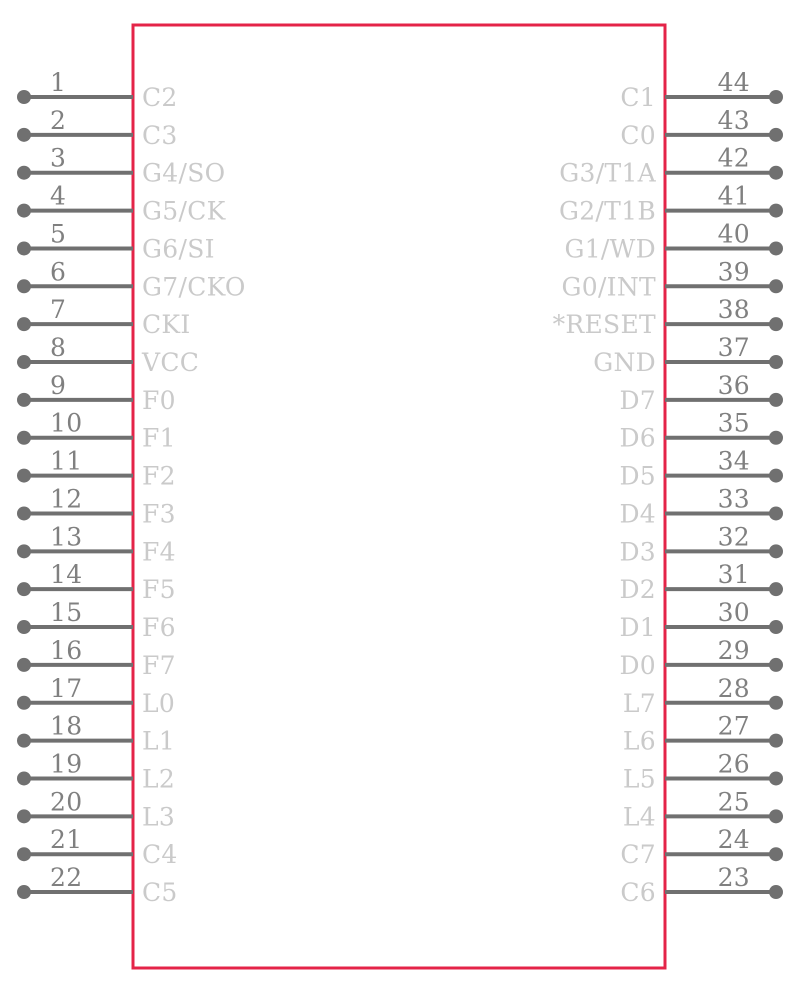 The width and height of the screenshot is (800, 992). I want to click on pin-name-label: GND, so click(624, 362).